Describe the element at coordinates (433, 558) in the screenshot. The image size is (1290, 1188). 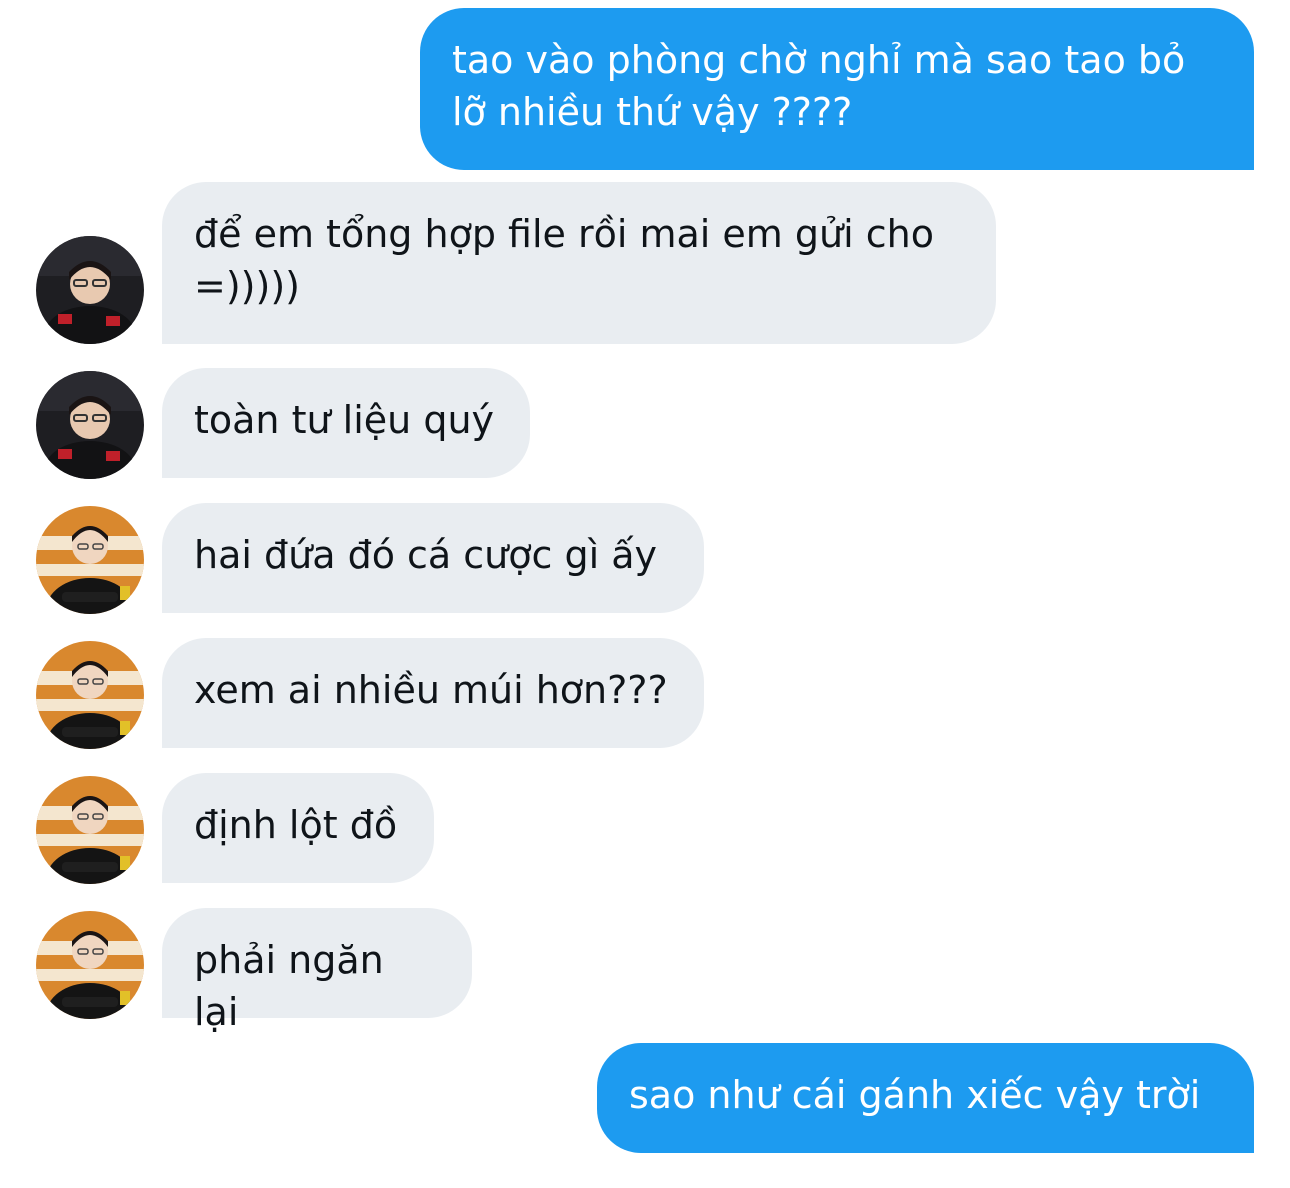
I see `received-message-bubble: hai đứa đó cá cược gì ấy` at that location.